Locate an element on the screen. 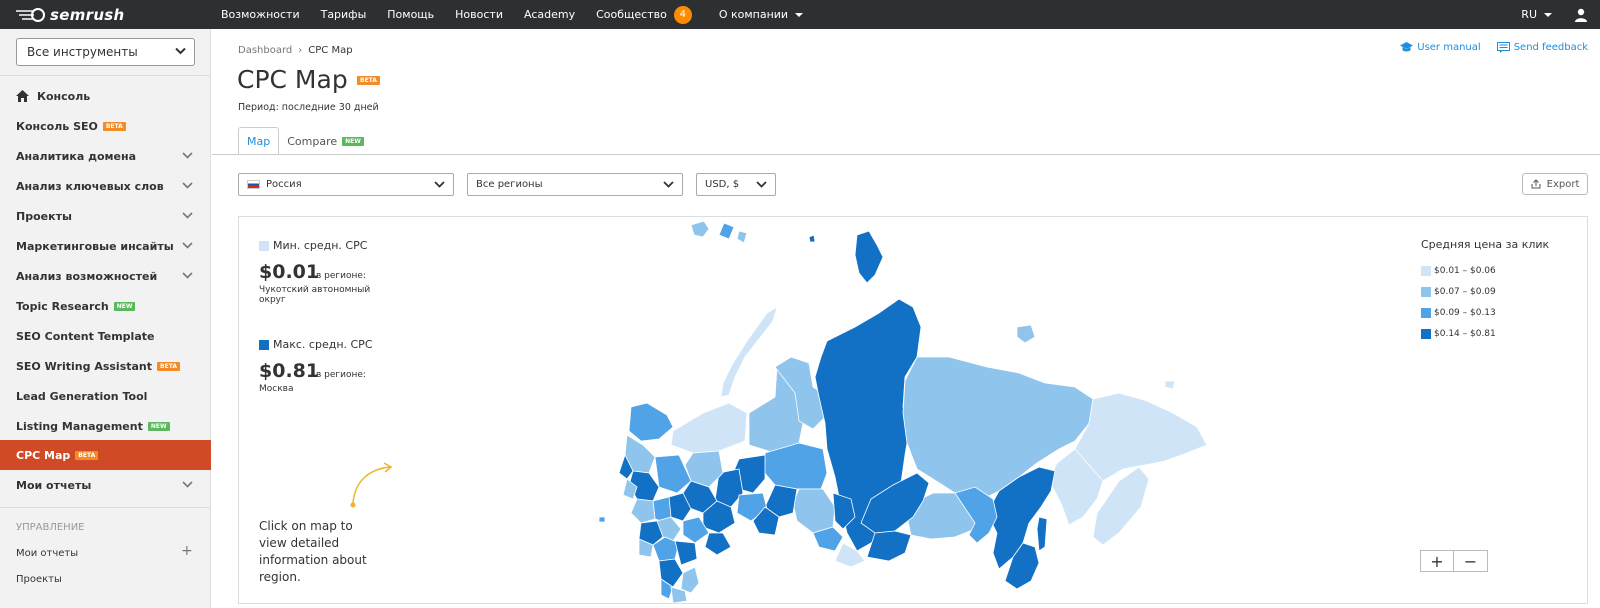  nav-features: Возможности is located at coordinates (260, 14).